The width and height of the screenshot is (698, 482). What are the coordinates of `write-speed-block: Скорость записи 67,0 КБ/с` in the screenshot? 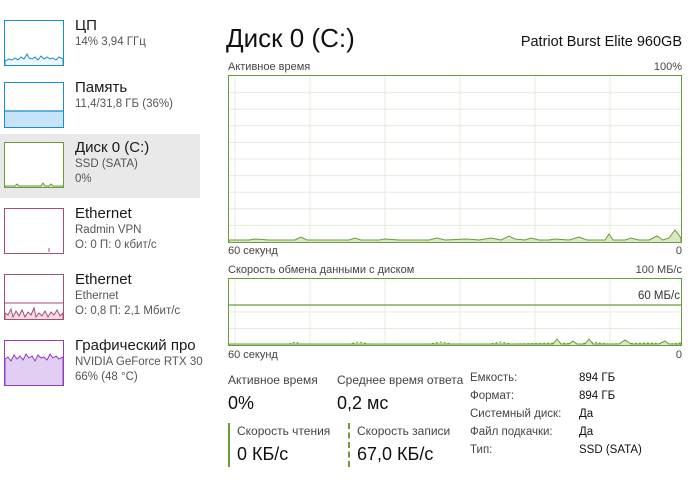 It's located at (399, 445).